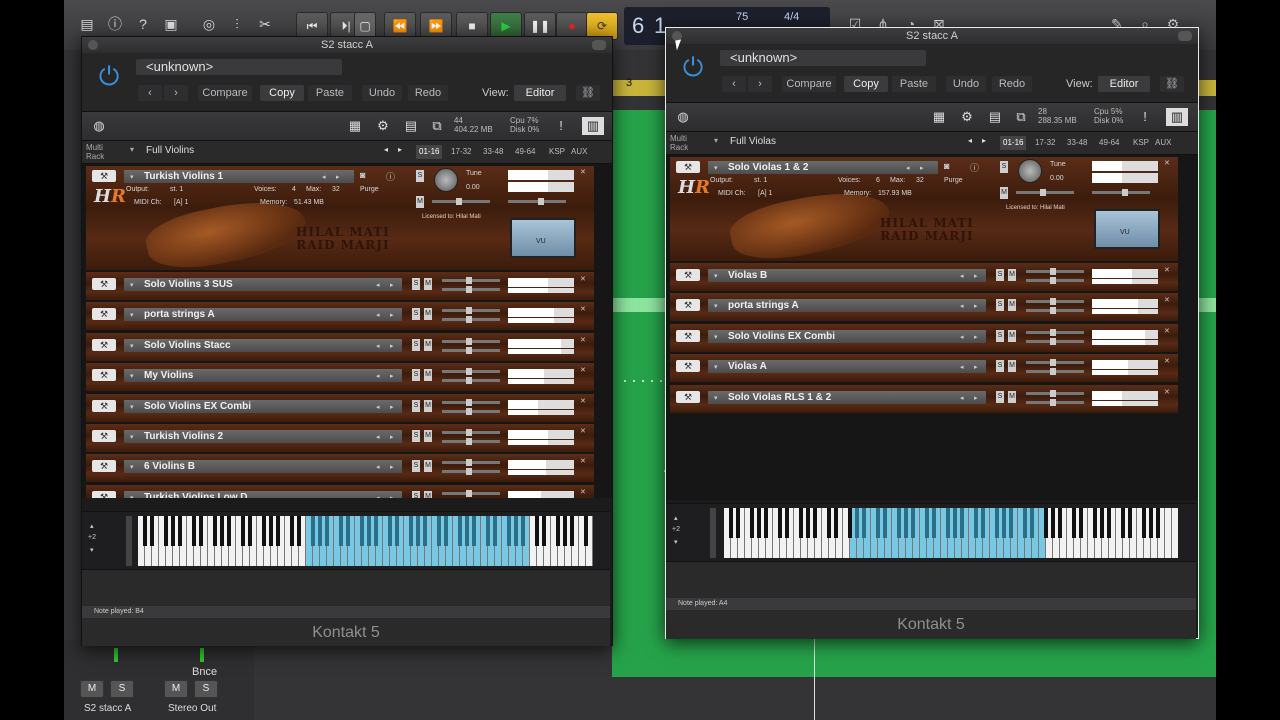 This screenshot has width=1280, height=720. What do you see at coordinates (428, 93) in the screenshot?
I see `redo-button: Redo` at bounding box center [428, 93].